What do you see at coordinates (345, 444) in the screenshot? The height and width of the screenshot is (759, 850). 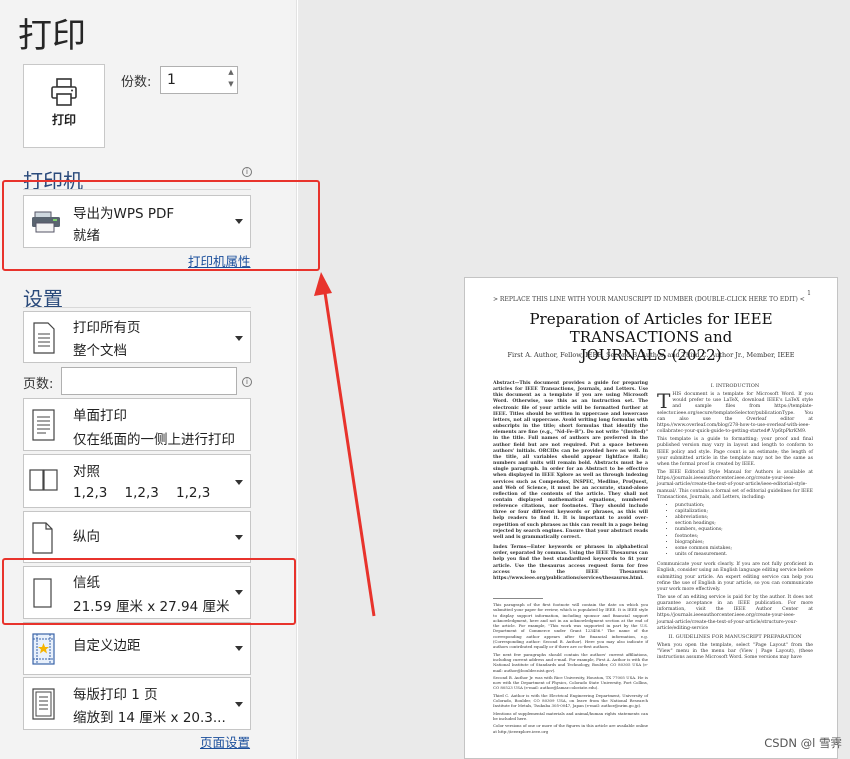 I see `annotation-arrow` at bounding box center [345, 444].